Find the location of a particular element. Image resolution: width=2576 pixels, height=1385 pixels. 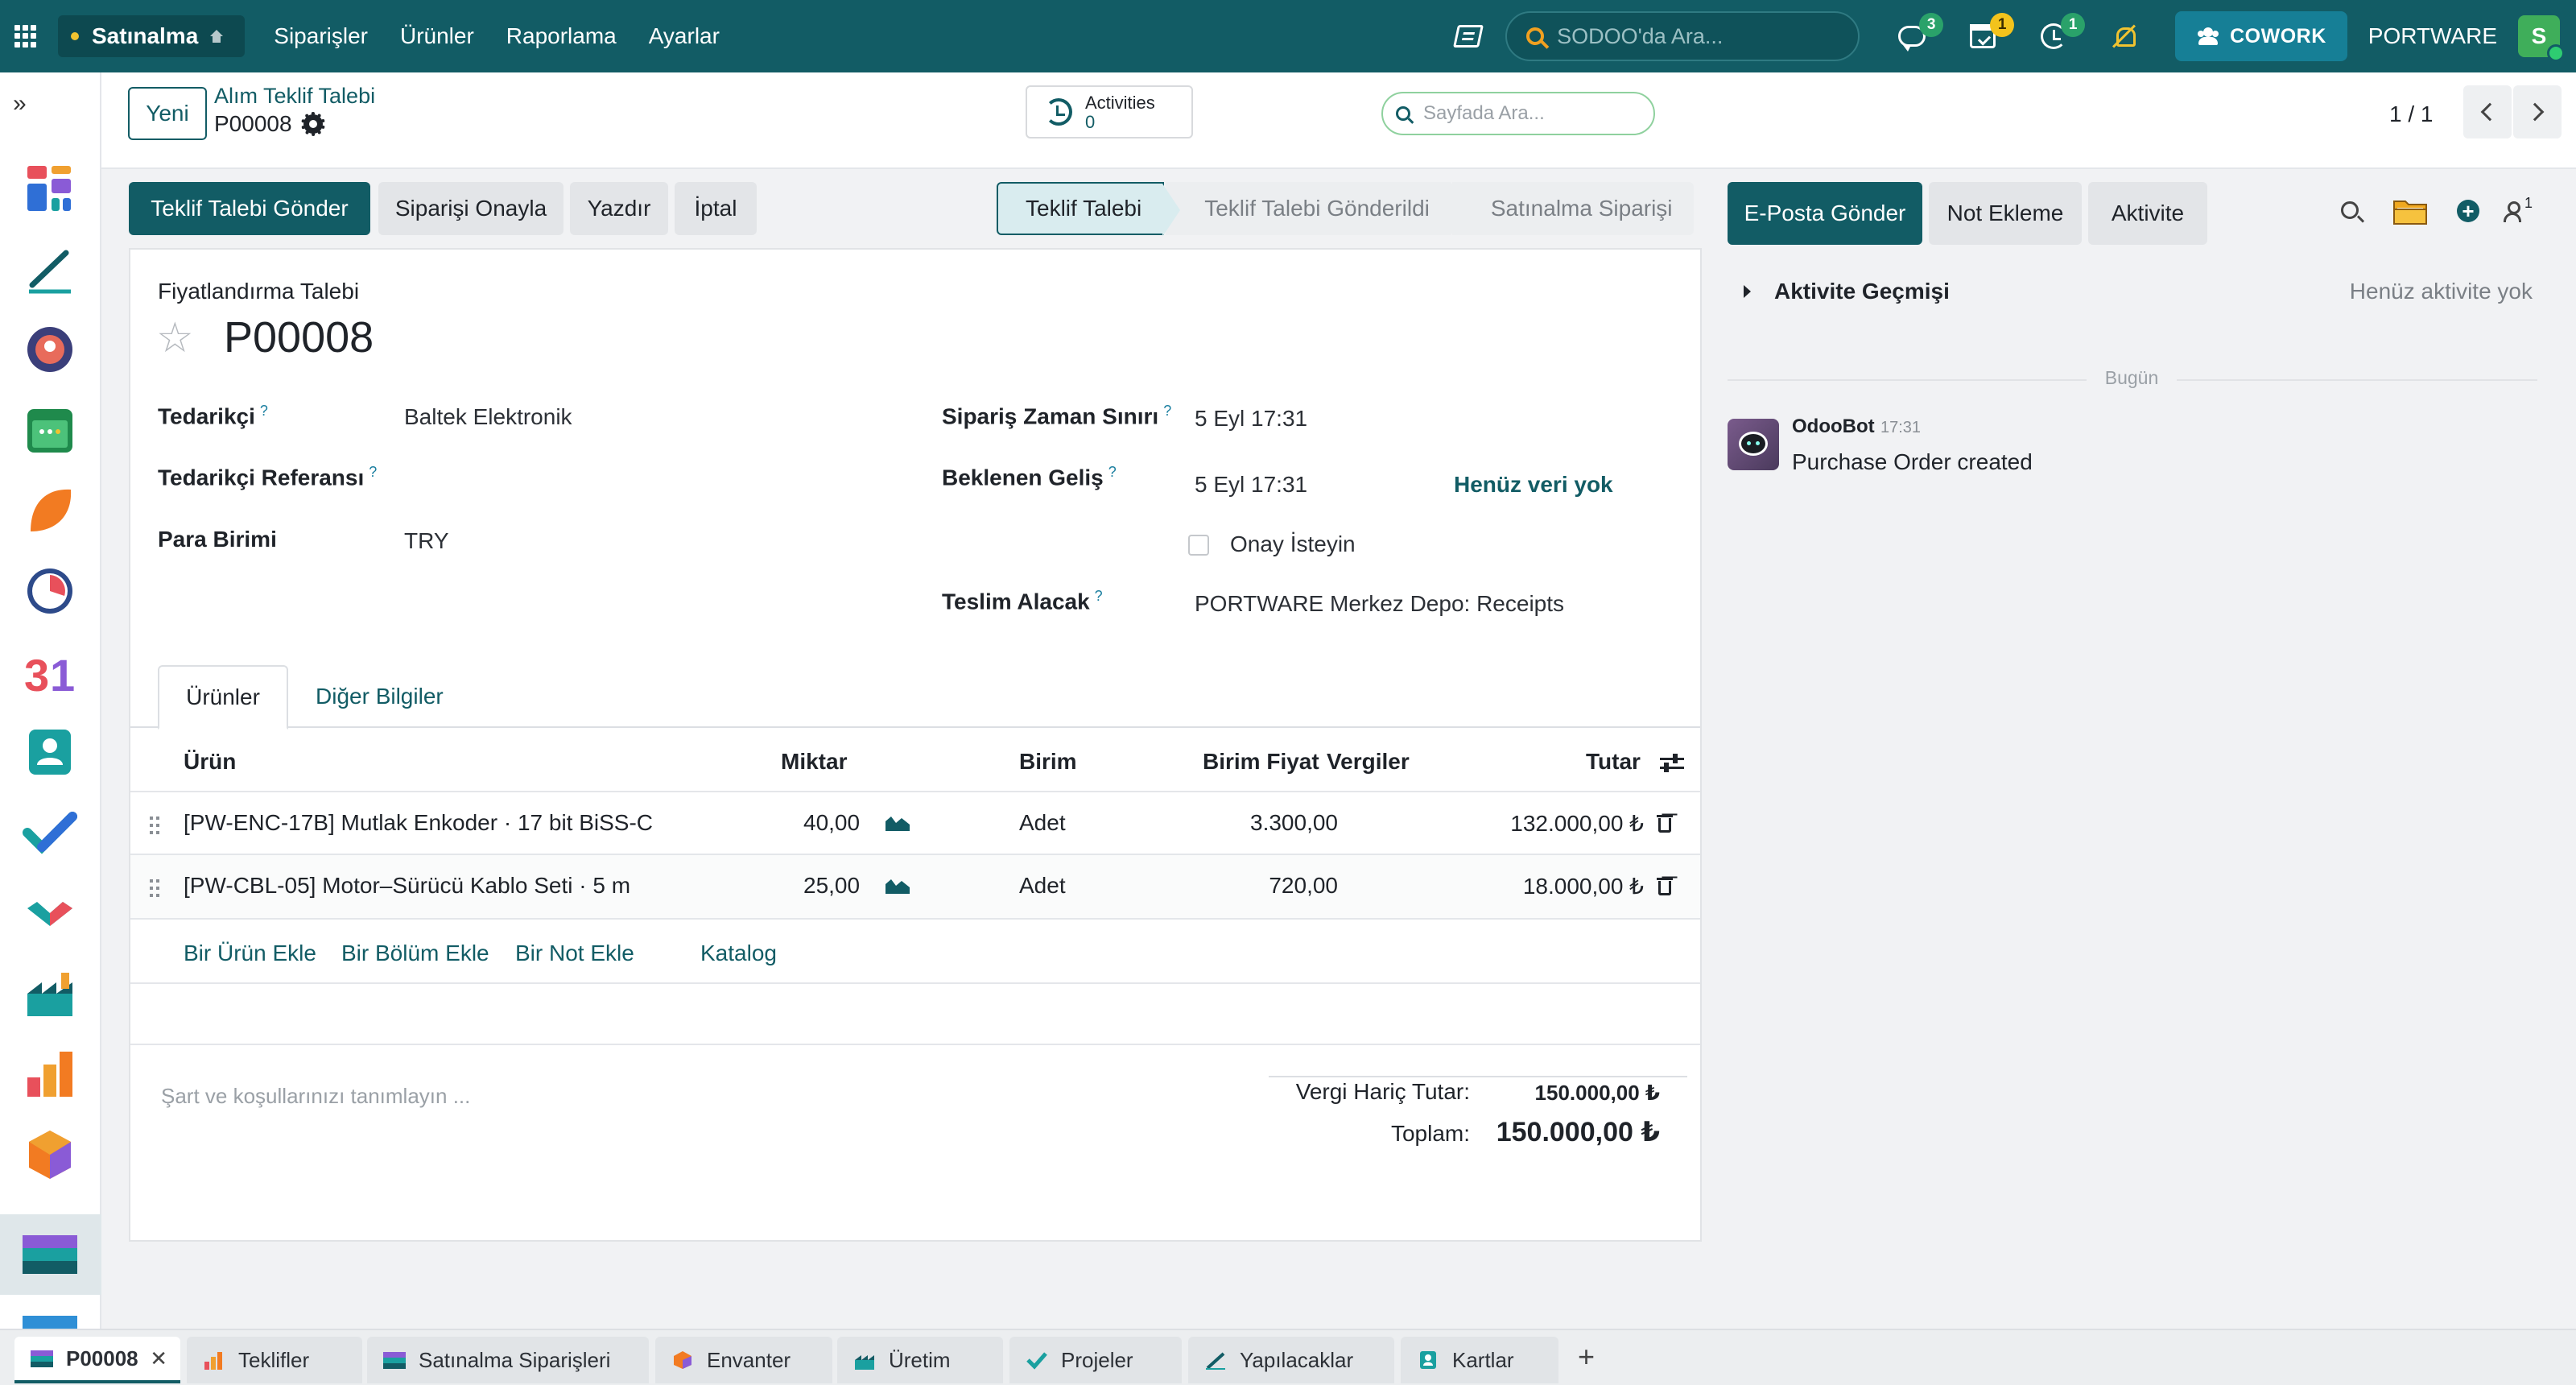

column-subtotal: Tutar is located at coordinates (1613, 762).